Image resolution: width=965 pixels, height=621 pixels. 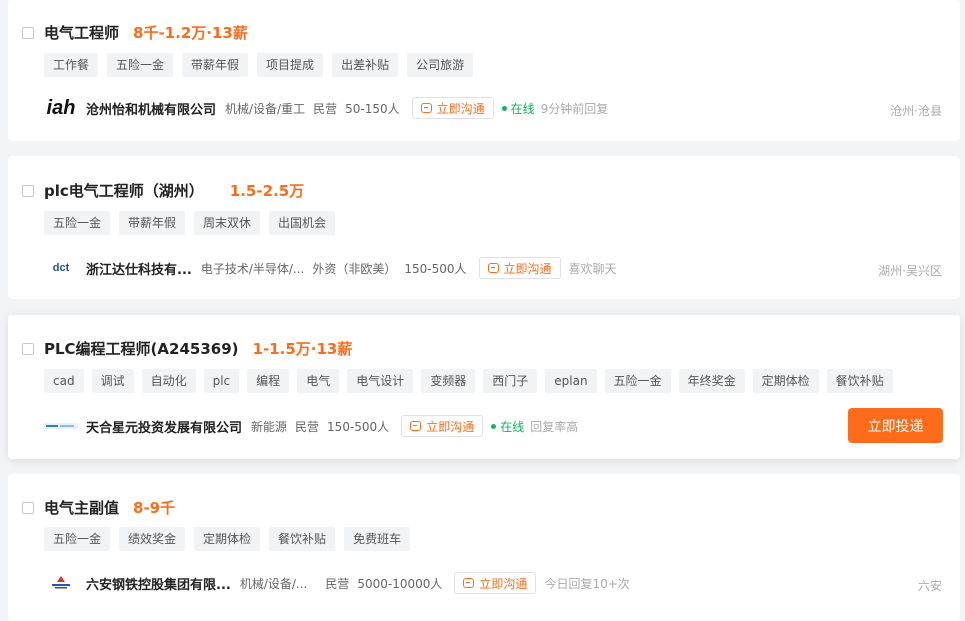 I want to click on apply-button: 立即投递, so click(x=895, y=425).